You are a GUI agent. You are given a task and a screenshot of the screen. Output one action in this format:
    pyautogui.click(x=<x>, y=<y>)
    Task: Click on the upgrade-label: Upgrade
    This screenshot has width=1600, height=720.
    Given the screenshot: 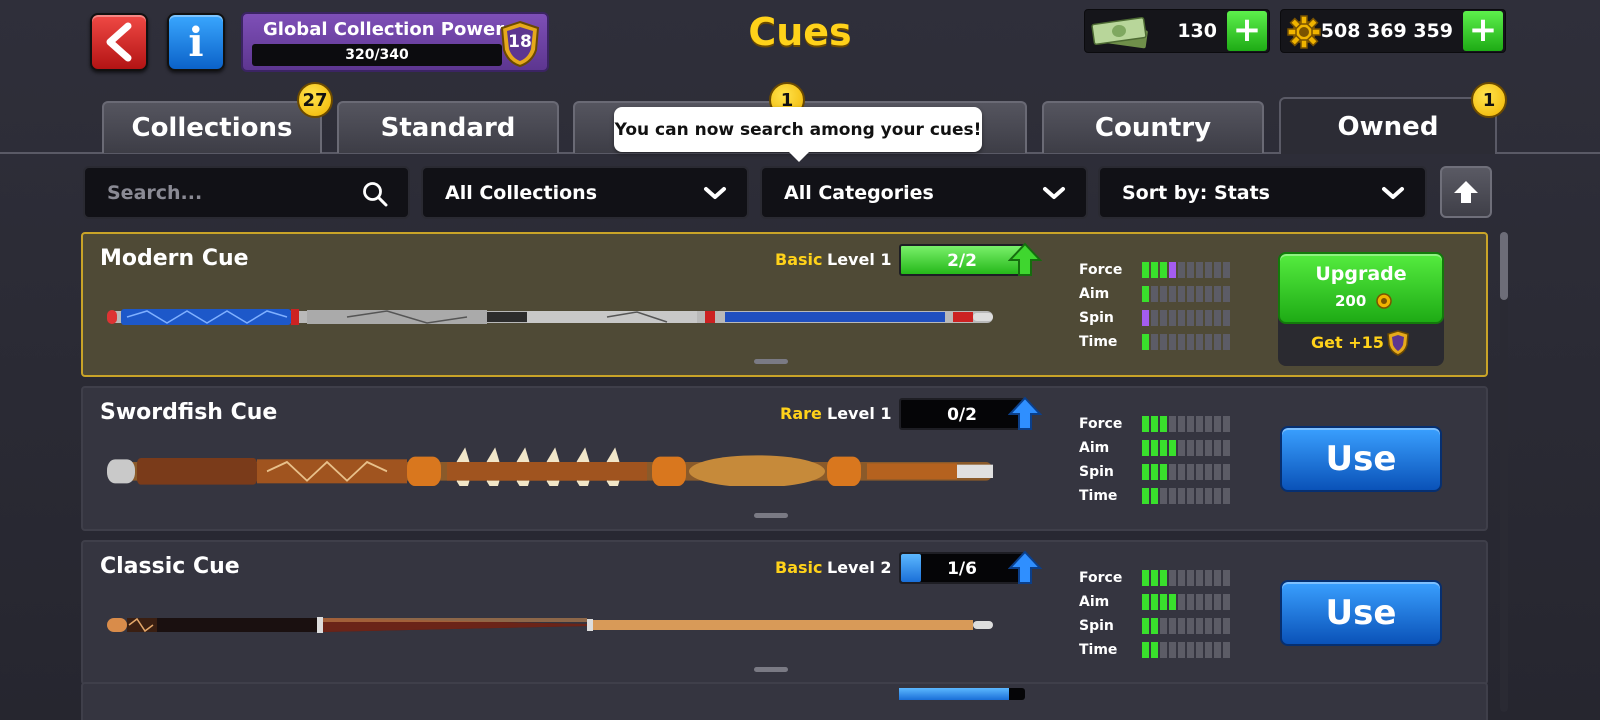 What is the action you would take?
    pyautogui.click(x=1361, y=274)
    